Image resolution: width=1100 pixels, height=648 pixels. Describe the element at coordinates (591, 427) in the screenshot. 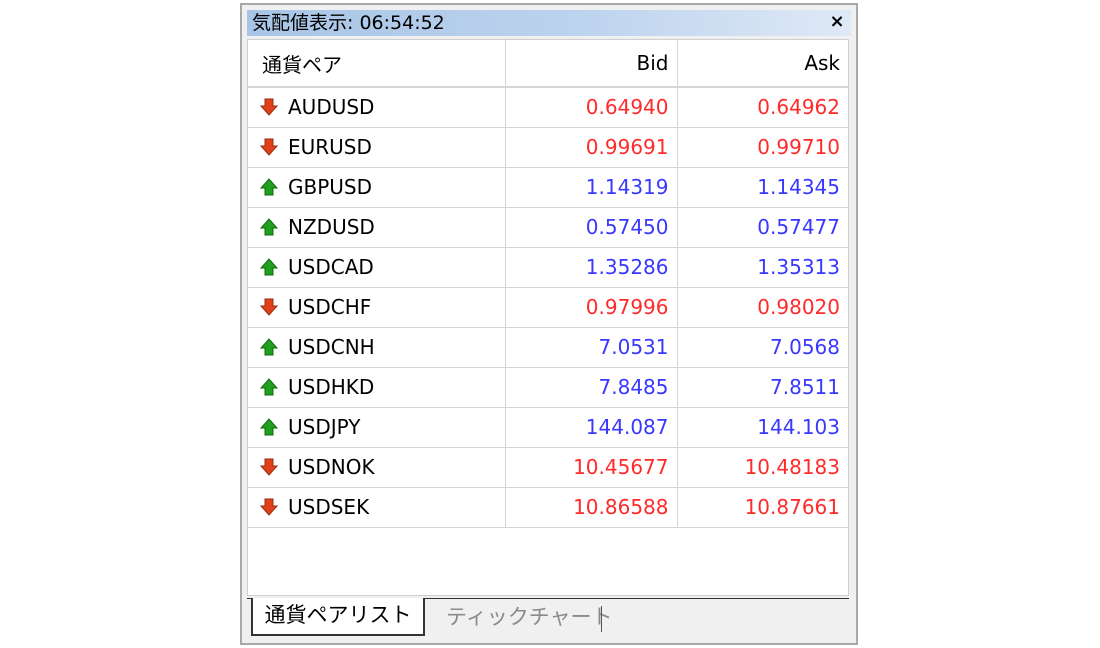

I see `bid-price: 144.087` at that location.